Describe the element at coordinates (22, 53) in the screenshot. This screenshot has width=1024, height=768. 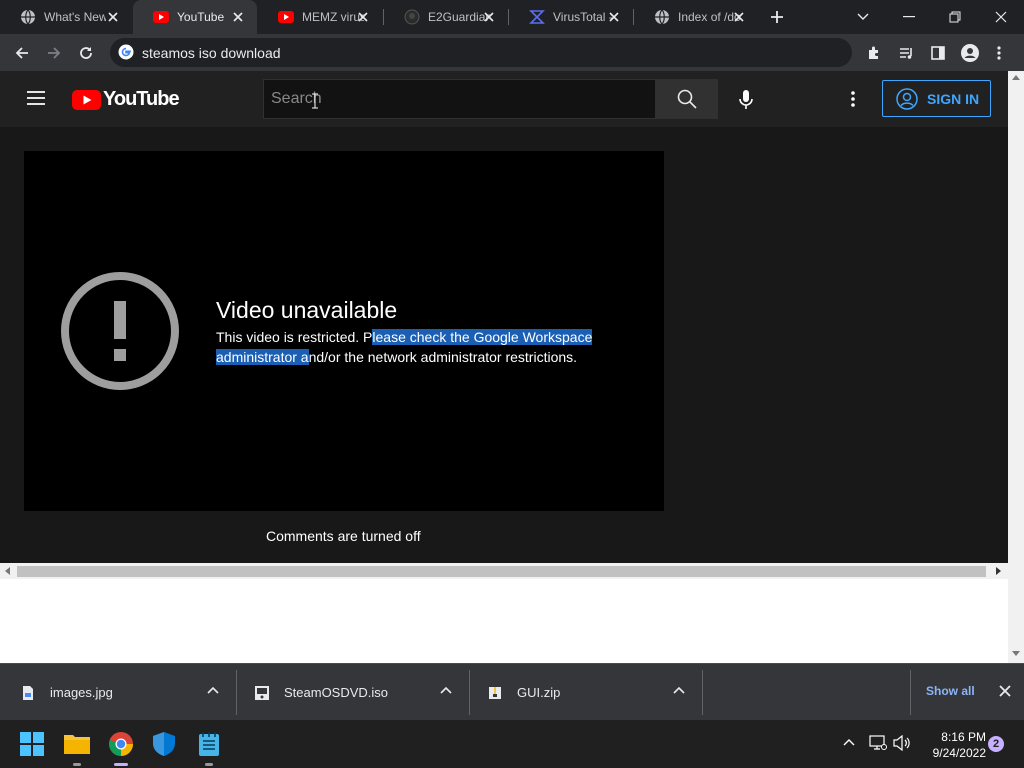
I see `back-arrow-icon` at that location.